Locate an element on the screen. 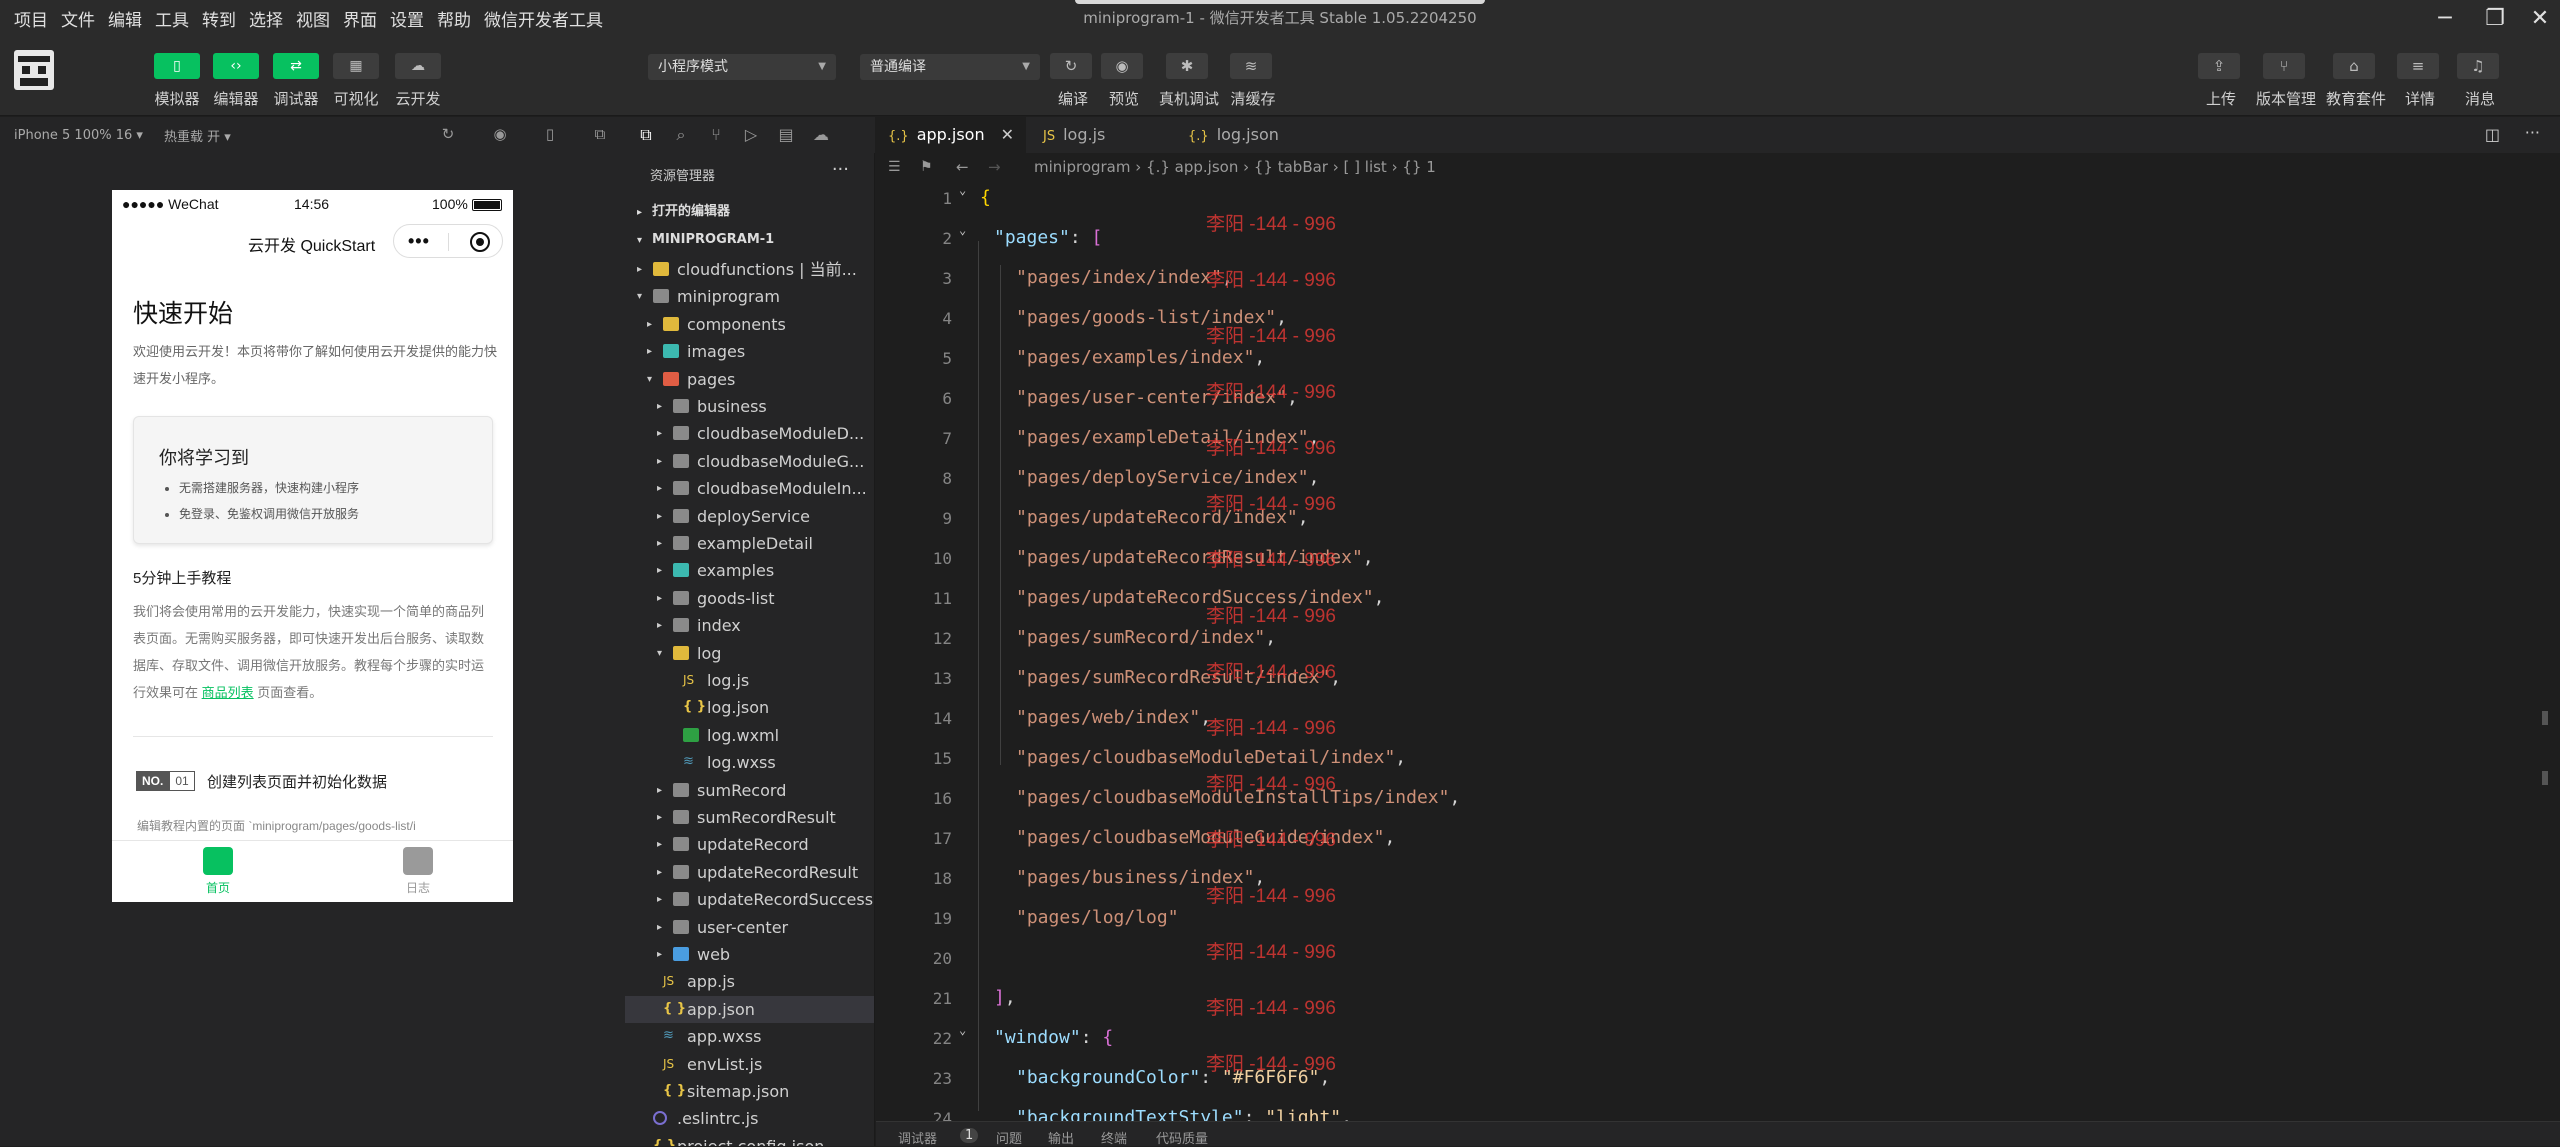  restore-icon: ❐ is located at coordinates (2495, 18).